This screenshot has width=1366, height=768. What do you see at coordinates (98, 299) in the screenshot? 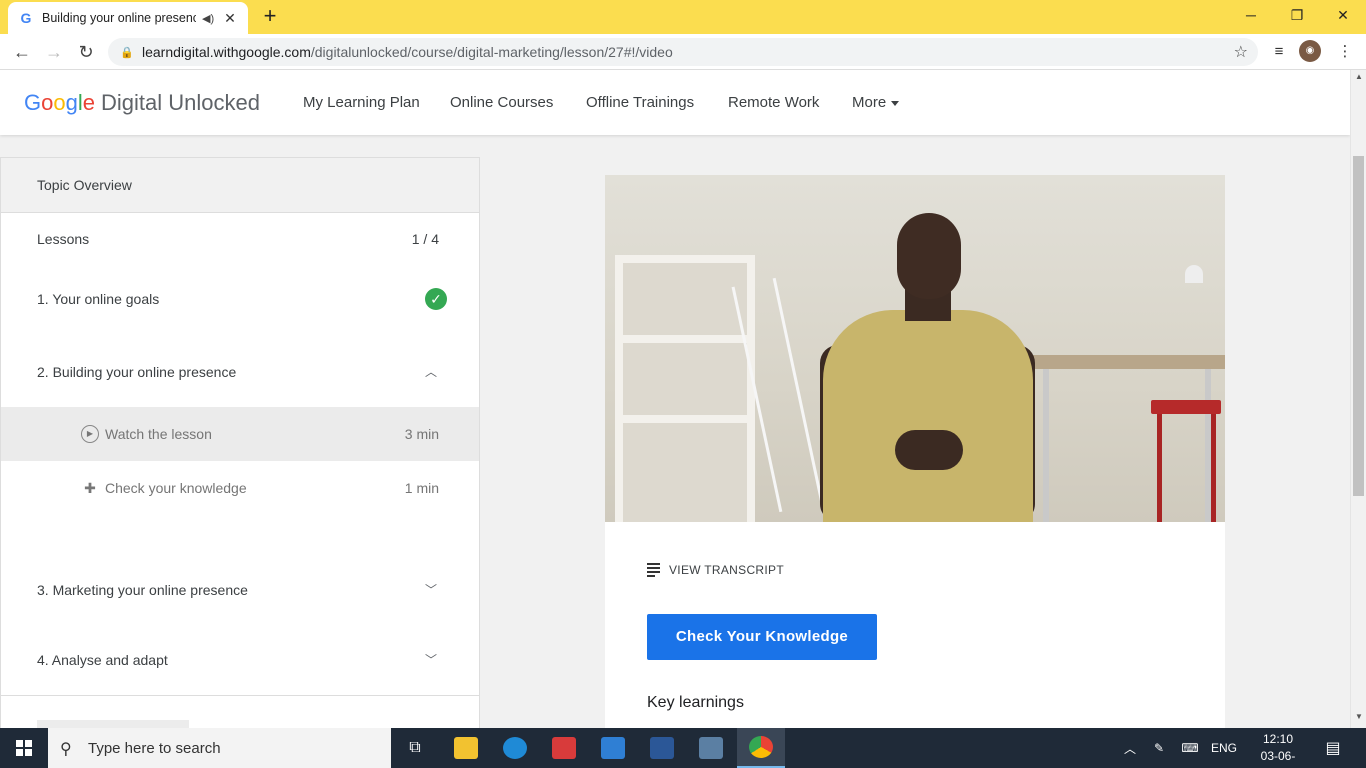
I see `lesson-label: 1. Your online goals` at bounding box center [98, 299].